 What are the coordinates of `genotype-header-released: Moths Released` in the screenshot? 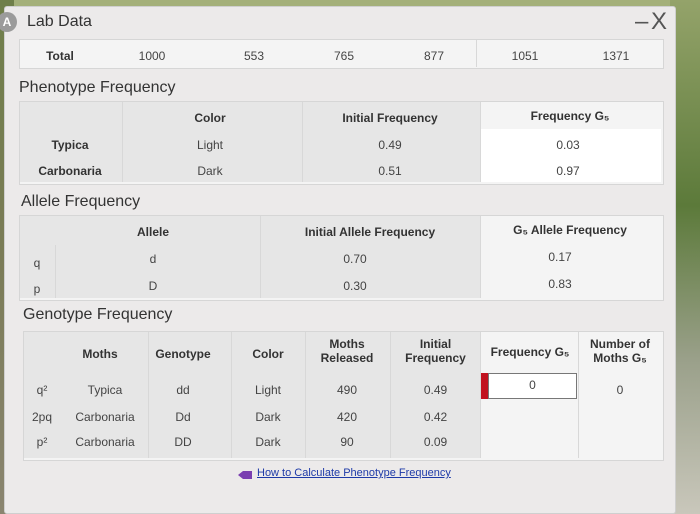 It's located at (347, 351).